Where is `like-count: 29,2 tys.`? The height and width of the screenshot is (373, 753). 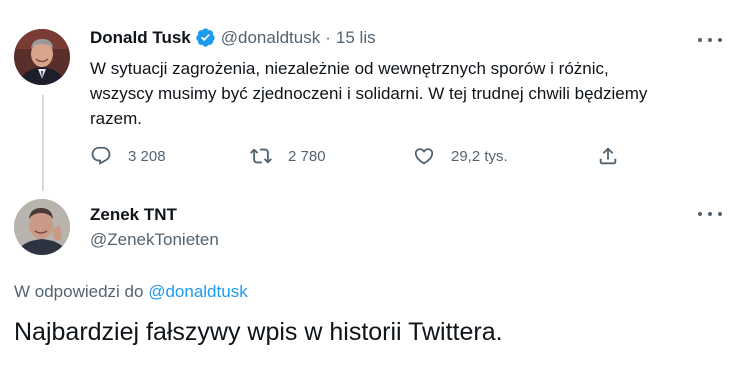 like-count: 29,2 tys. is located at coordinates (479, 156).